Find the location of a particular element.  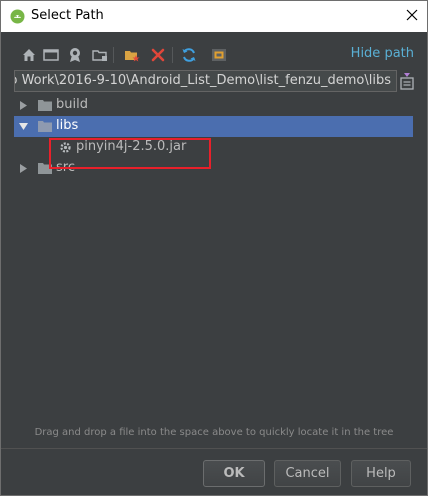

new-folder-icon is located at coordinates (132, 55).